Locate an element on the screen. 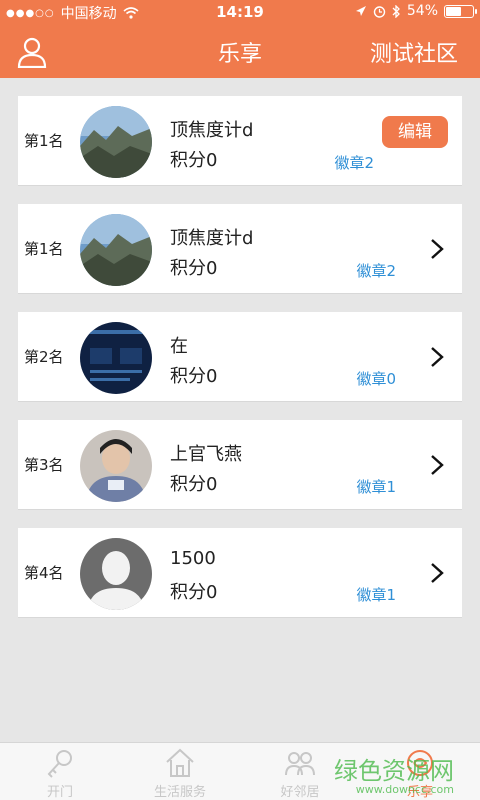 This screenshot has width=480, height=800. battery-icon is located at coordinates (460, 11).